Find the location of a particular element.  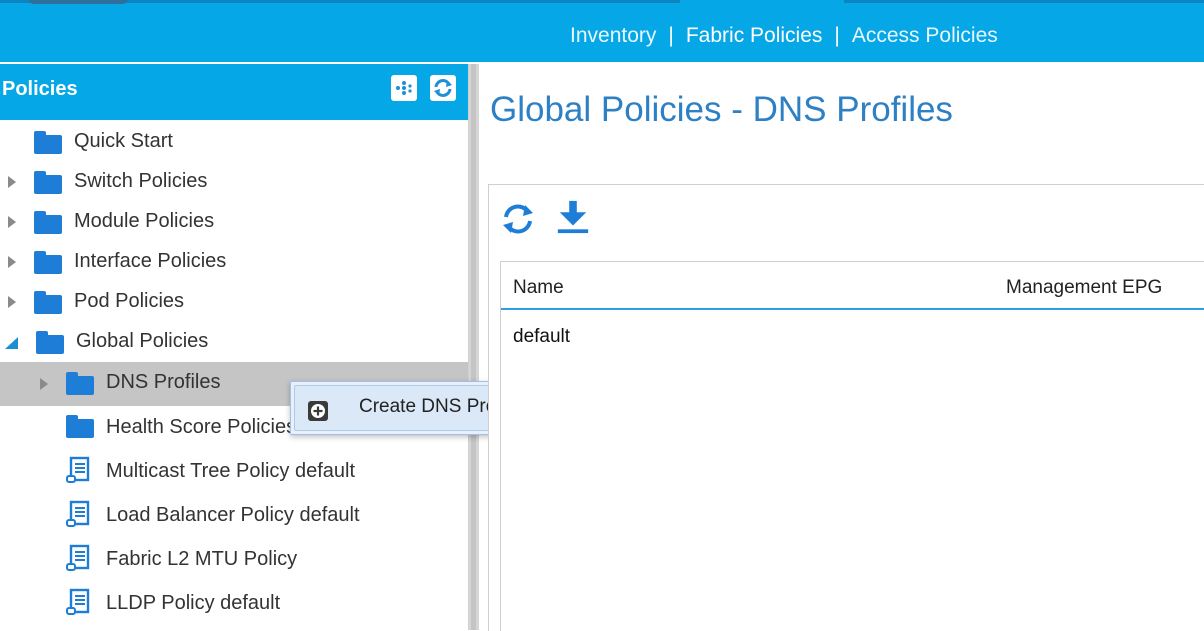

tree-item-lldp-policy: LLDP Policy default is located at coordinates (234, 604).